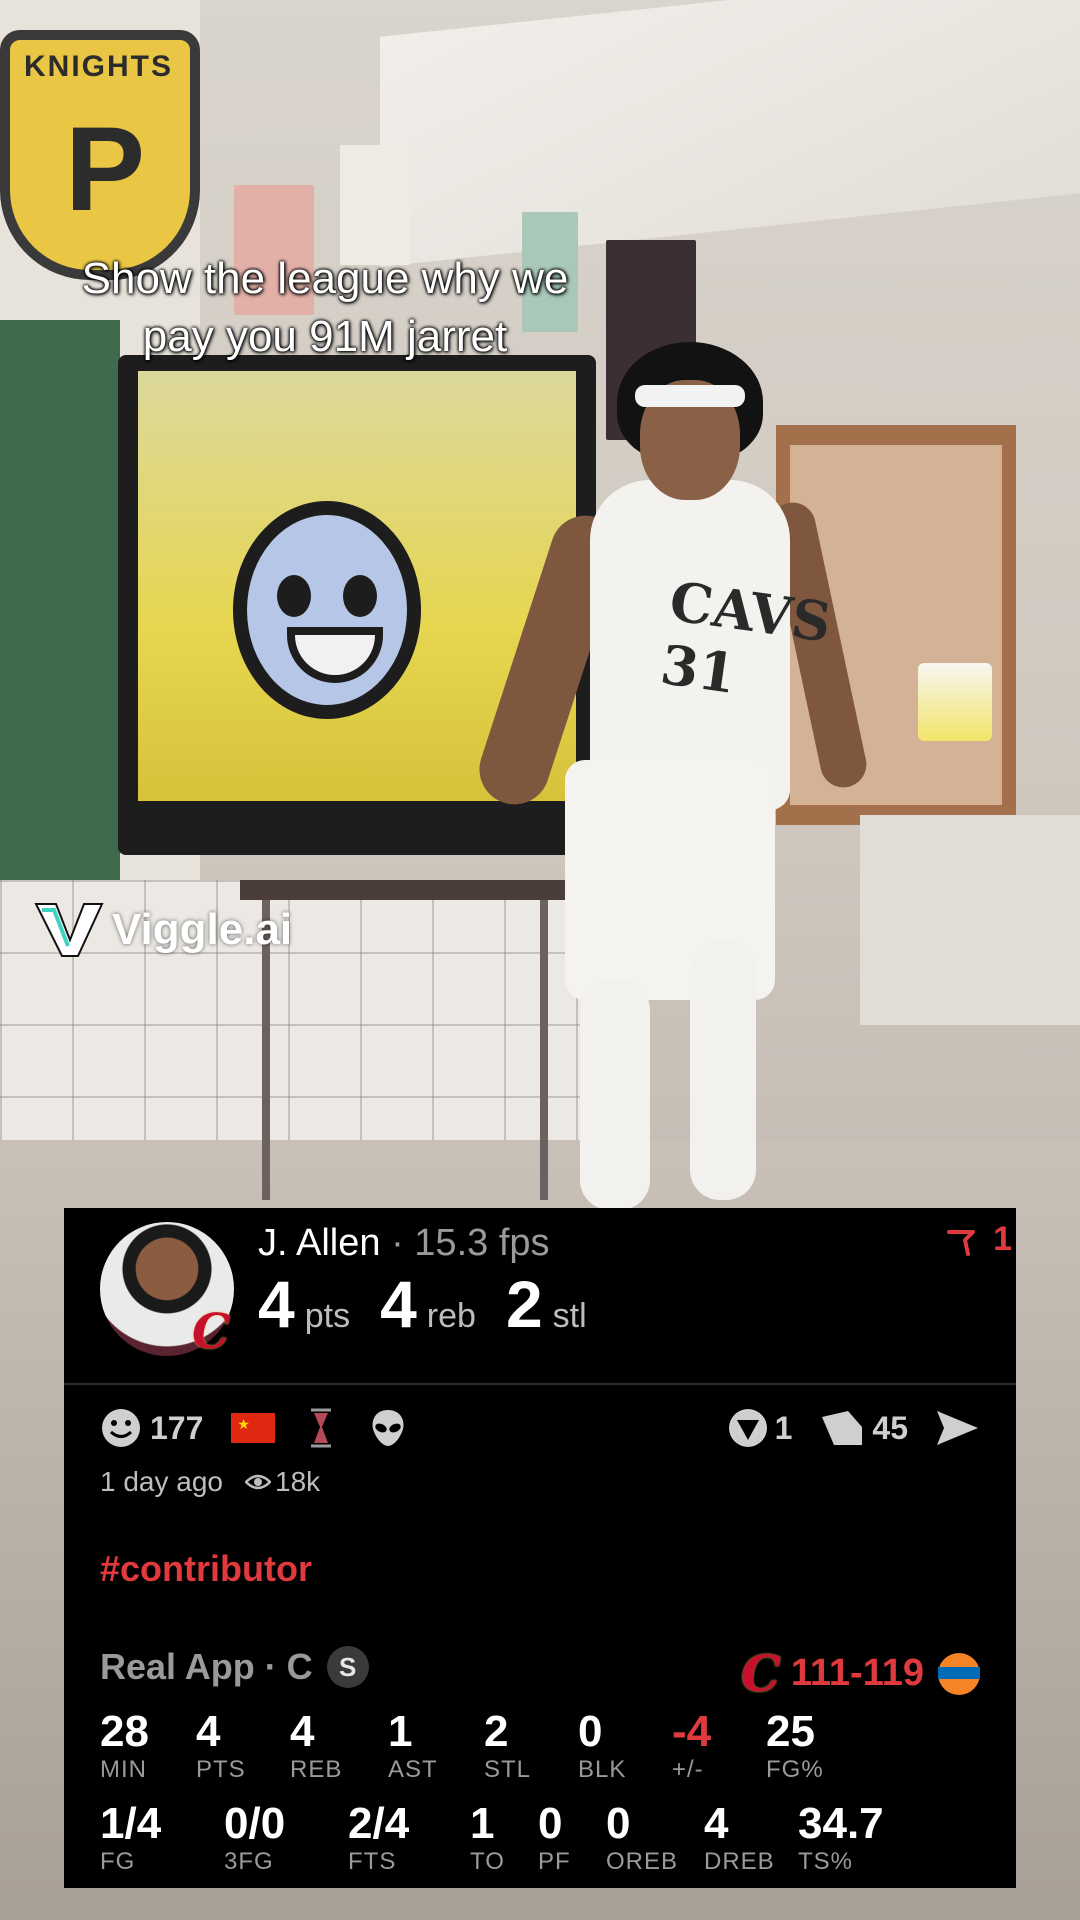 This screenshot has height=1920, width=1080. I want to click on stat-value-pts: 4, so click(276, 1304).